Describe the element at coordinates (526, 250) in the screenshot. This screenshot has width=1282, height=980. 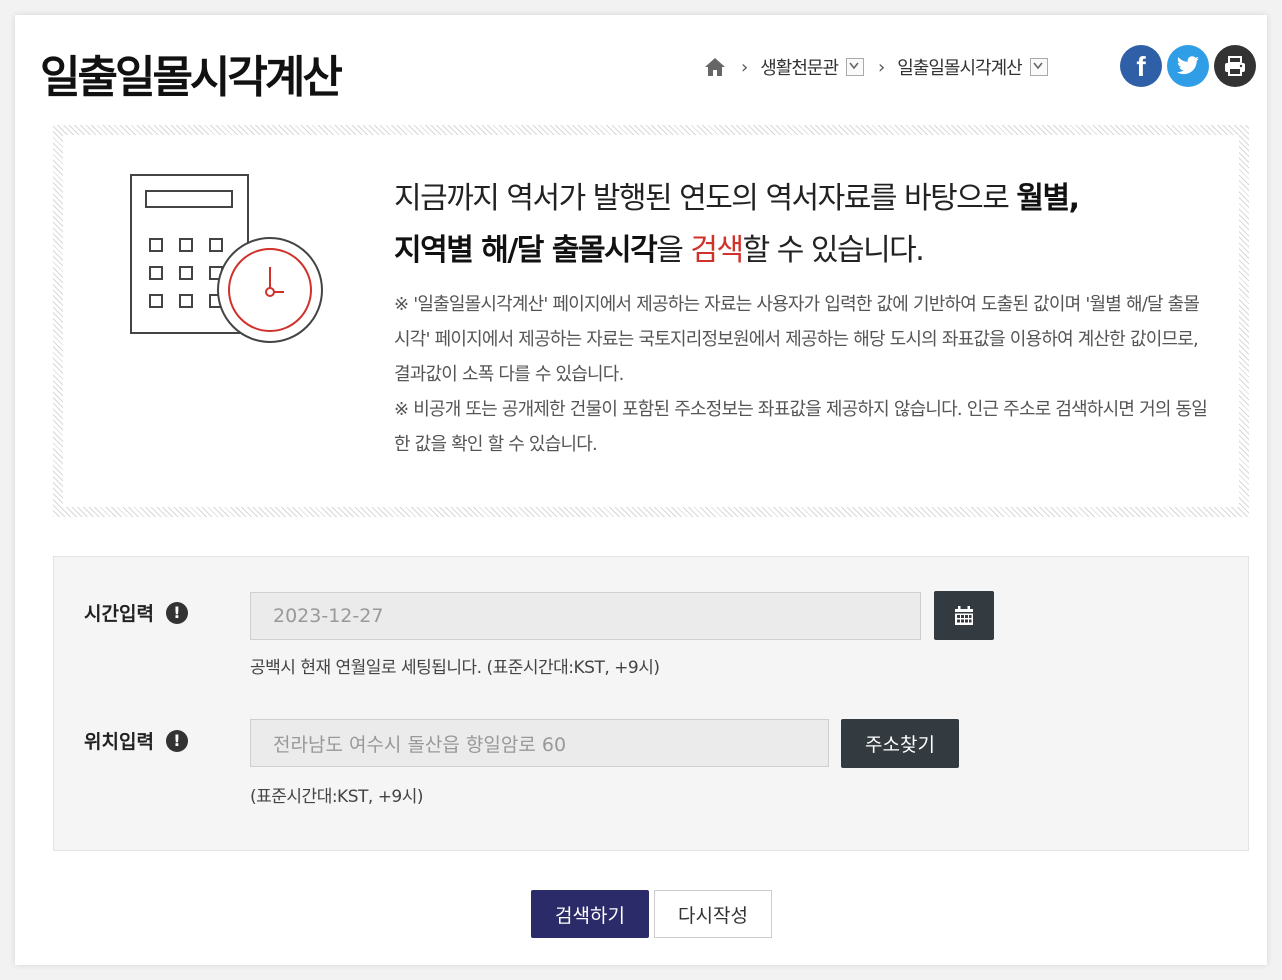
I see `lead-bold: 지역별 해/달 출몰시각` at that location.